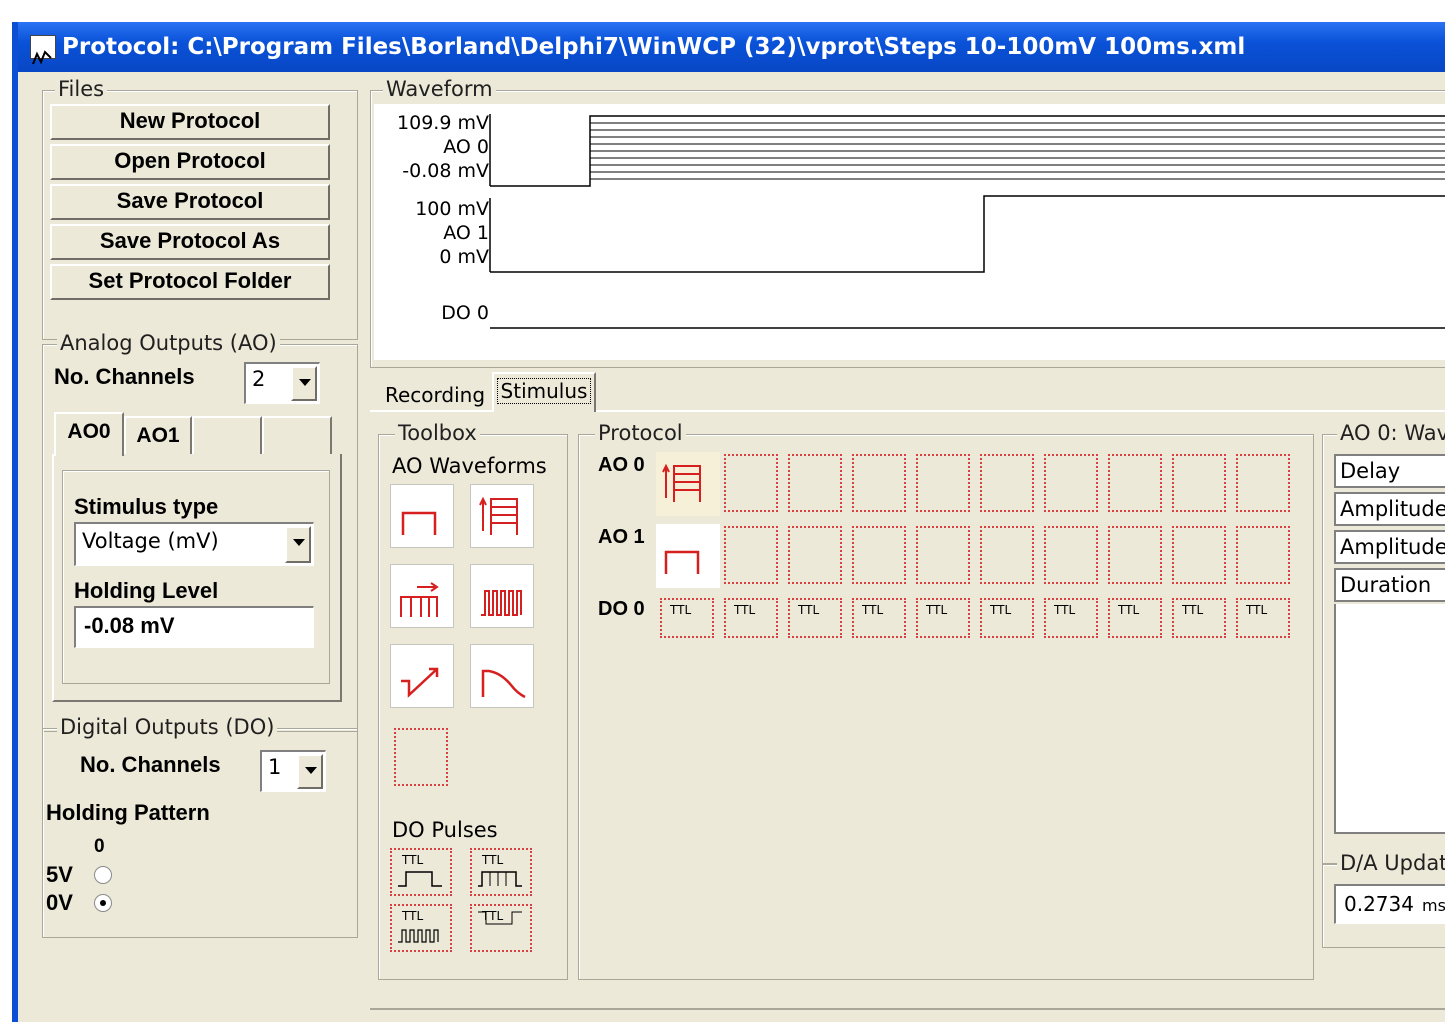 Image resolution: width=1445 pixels, height=1022 pixels. What do you see at coordinates (103, 875) in the screenshot?
I see `do-5v-radio` at bounding box center [103, 875].